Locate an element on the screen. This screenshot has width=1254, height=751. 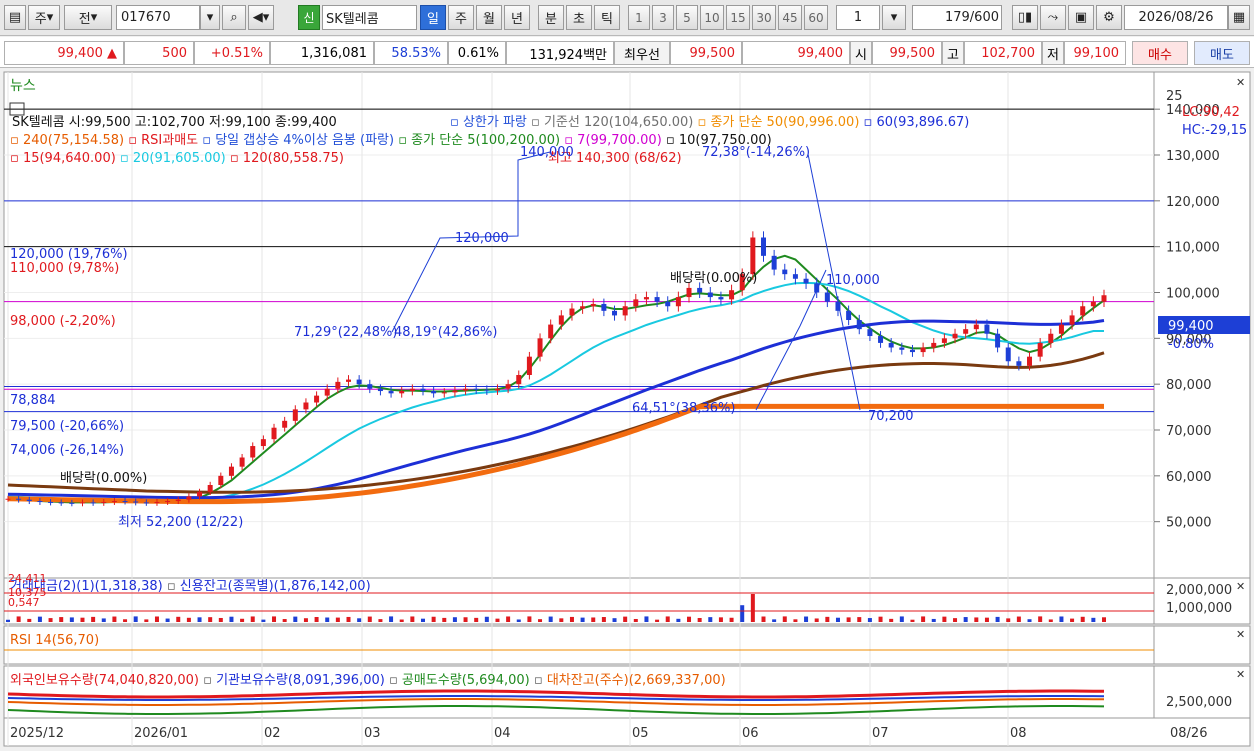
candle-icon: ▯▮ is located at coordinates (1025, 17).